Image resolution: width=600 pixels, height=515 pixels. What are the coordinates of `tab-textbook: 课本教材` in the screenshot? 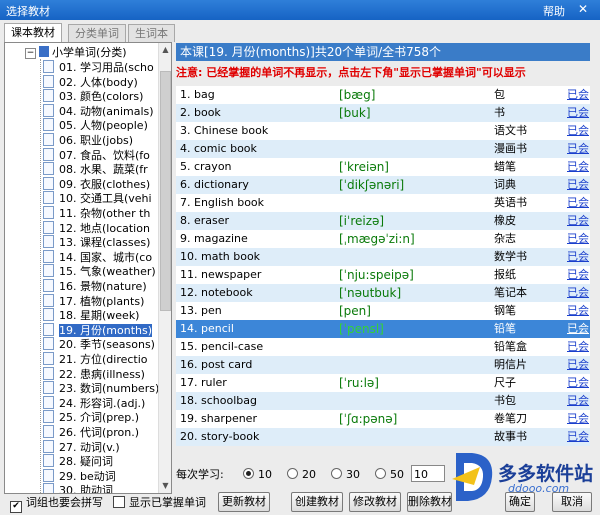 It's located at (33, 33).